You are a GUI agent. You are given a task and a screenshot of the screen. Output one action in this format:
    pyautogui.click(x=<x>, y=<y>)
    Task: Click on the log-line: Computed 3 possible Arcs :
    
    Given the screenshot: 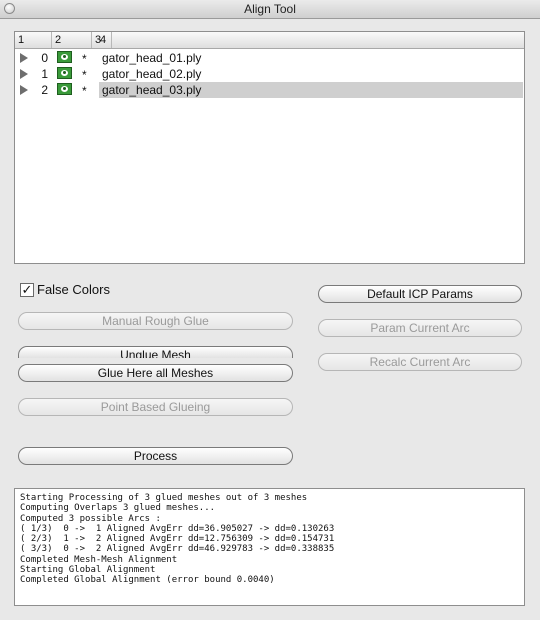 What is the action you would take?
    pyautogui.click(x=90, y=518)
    